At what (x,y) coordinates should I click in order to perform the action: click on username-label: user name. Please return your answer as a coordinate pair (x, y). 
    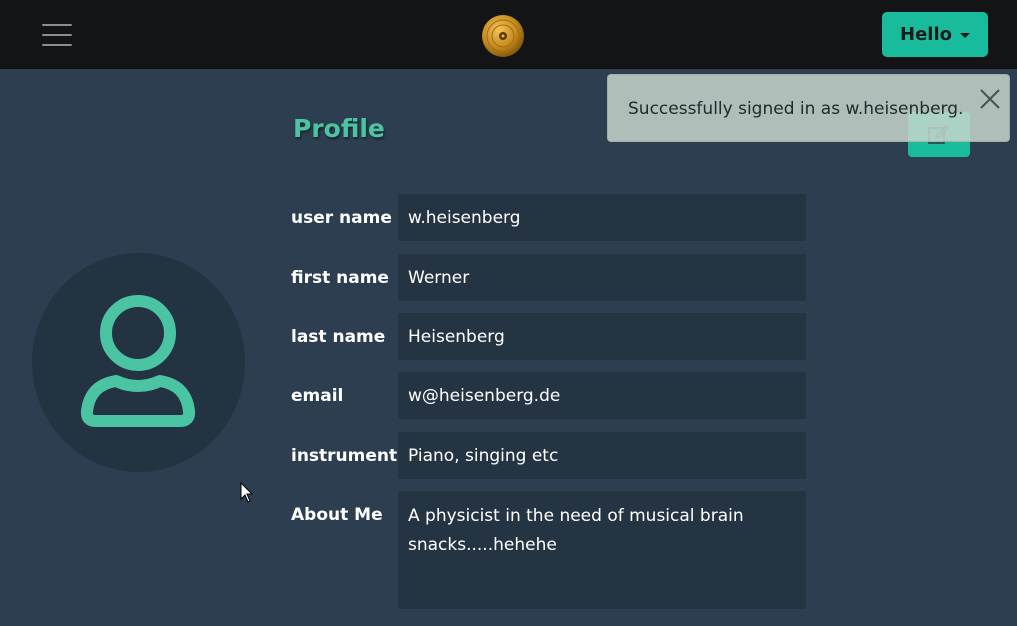
    Looking at the image, I should click on (341, 218).